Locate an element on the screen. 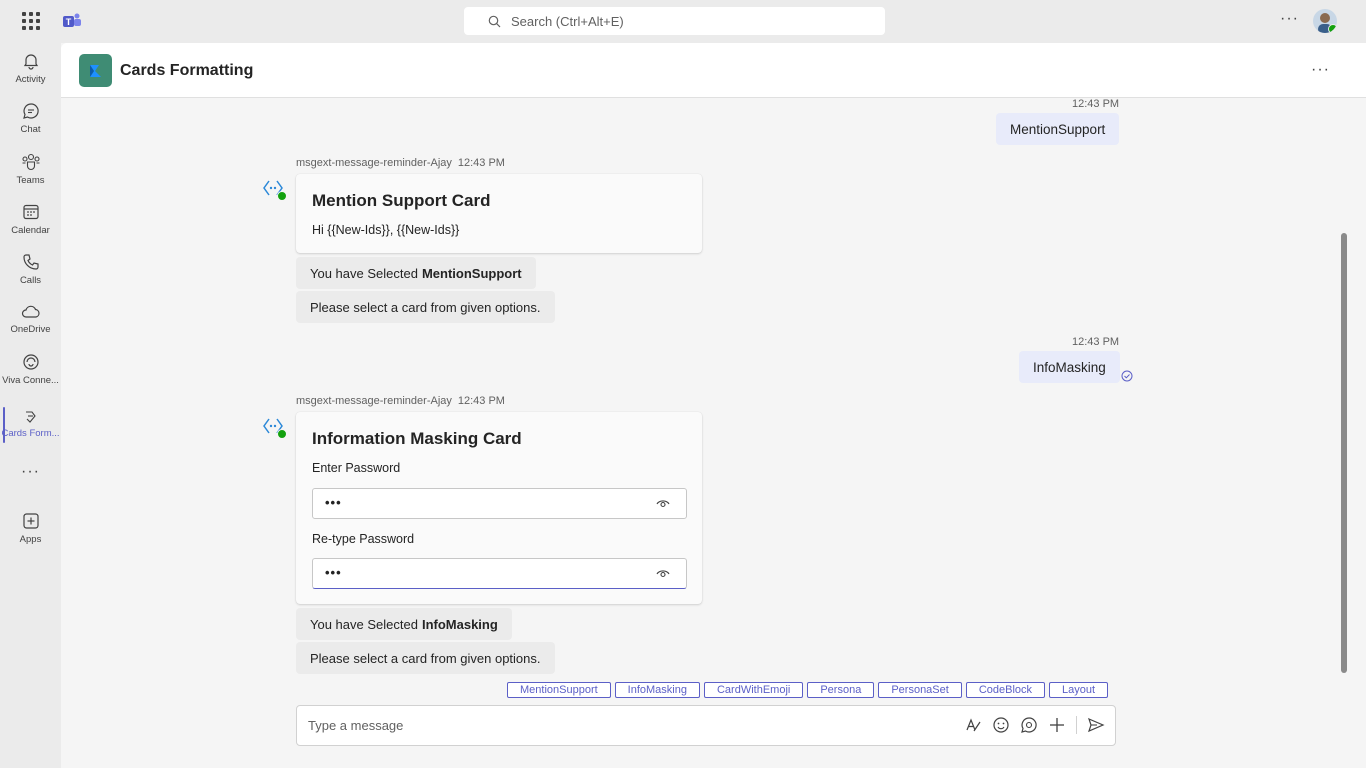 Image resolution: width=1366 pixels, height=768 pixels. rail-more-apps-button: ··· is located at coordinates (30, 472).